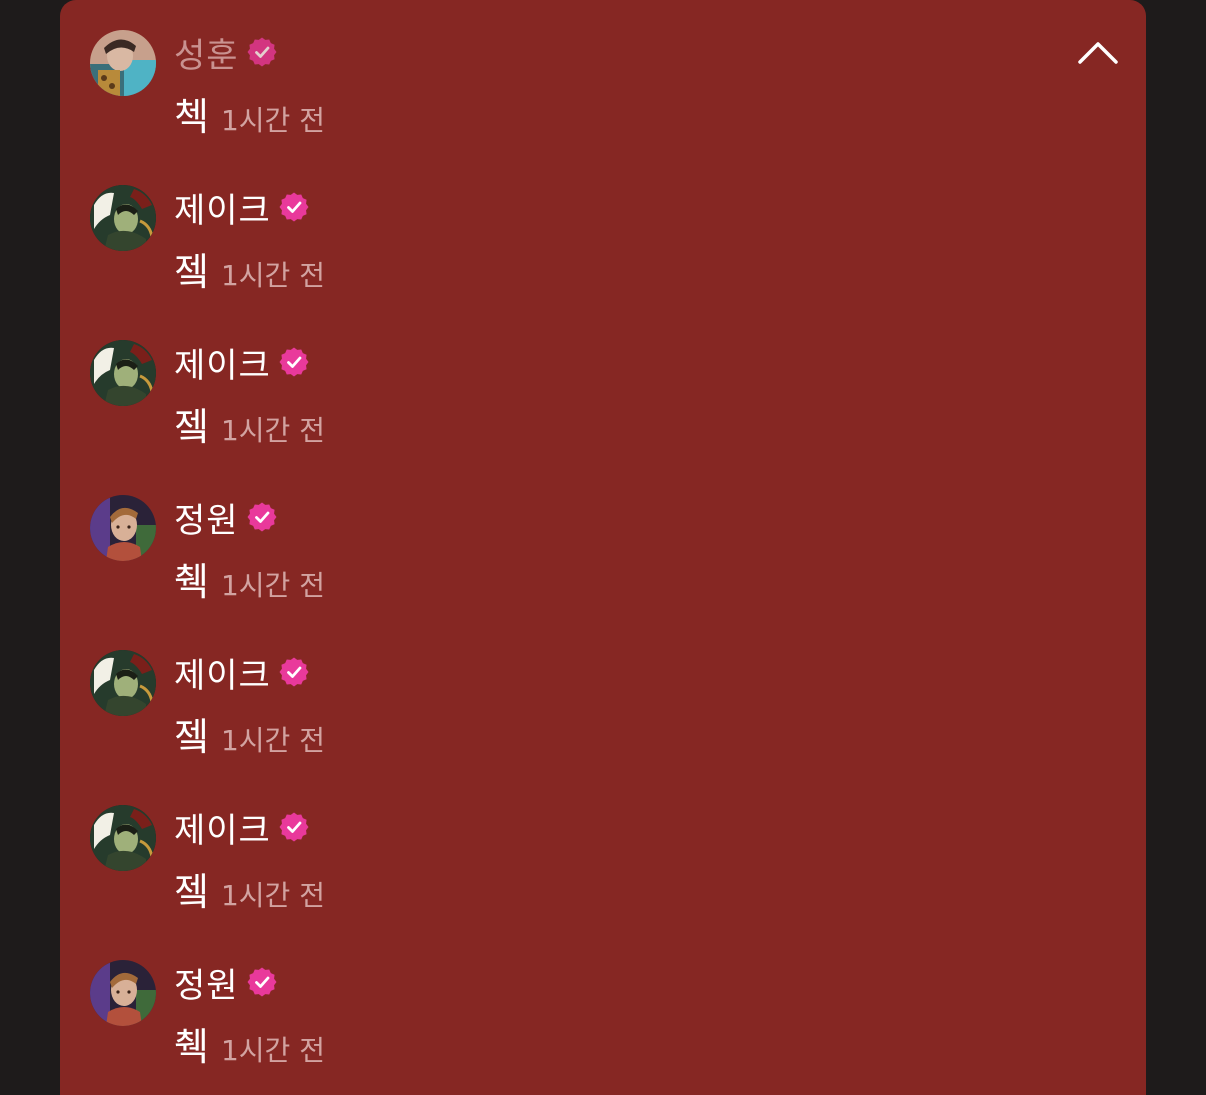 The width and height of the screenshot is (1206, 1095). I want to click on comment-body: 첵 1시간 전, so click(249, 112).